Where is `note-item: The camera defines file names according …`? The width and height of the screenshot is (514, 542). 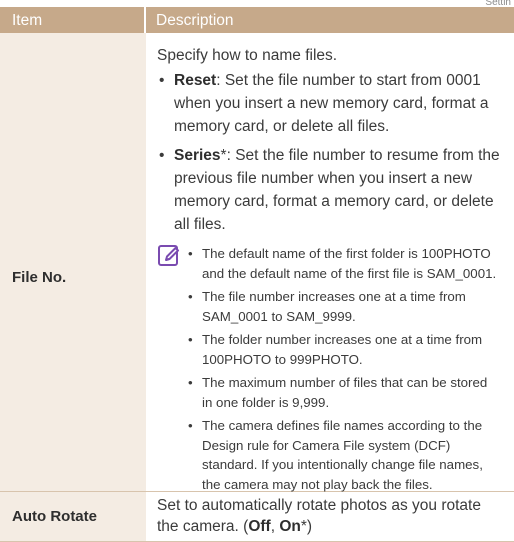 note-item: The camera defines file names according … is located at coordinates (343, 455).